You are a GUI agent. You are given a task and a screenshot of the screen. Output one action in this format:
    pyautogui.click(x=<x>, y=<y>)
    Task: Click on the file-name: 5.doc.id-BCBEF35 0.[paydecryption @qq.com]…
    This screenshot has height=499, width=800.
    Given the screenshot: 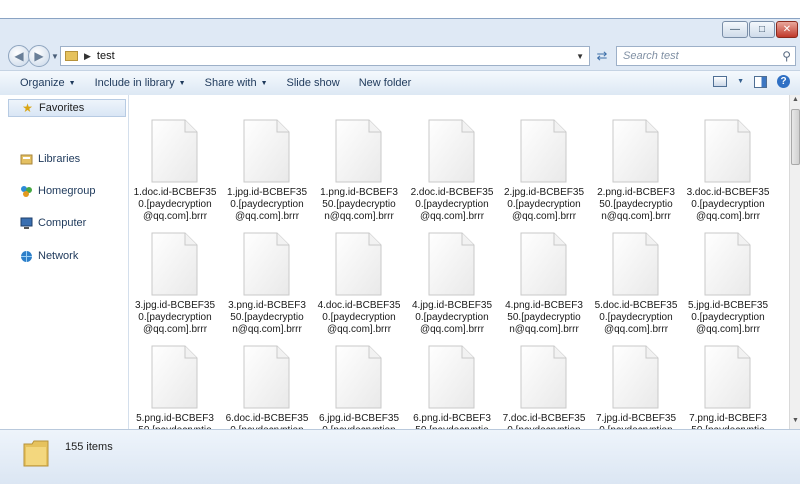 What is the action you would take?
    pyautogui.click(x=636, y=318)
    